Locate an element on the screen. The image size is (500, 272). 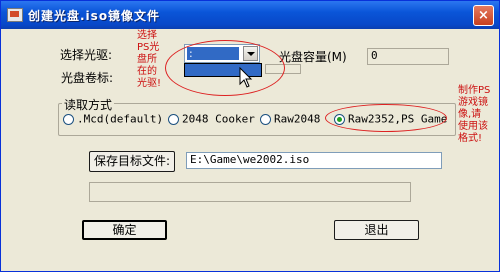
drive-annotation-line: 在的 is located at coordinates (147, 71).